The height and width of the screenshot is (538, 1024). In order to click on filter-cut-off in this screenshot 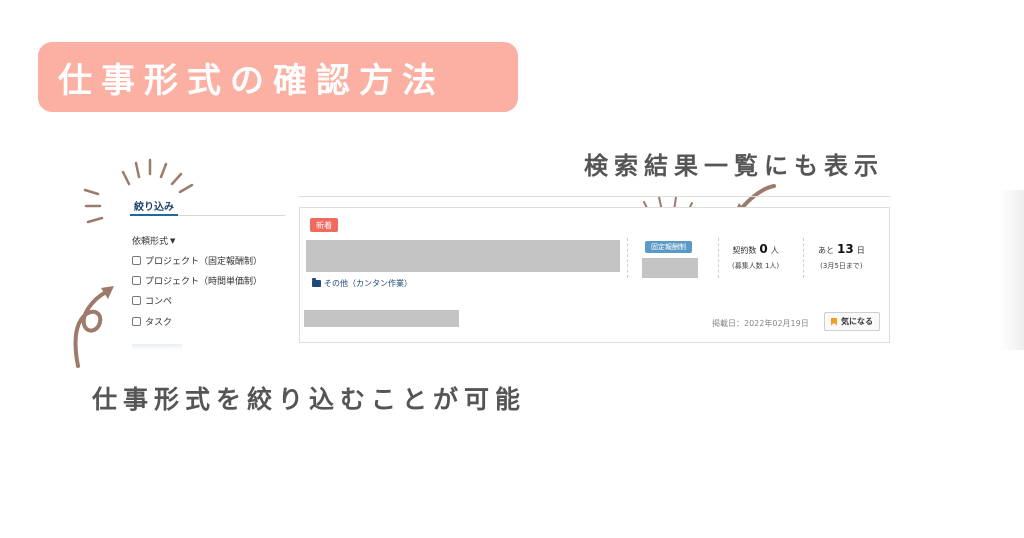, I will do `click(157, 347)`.